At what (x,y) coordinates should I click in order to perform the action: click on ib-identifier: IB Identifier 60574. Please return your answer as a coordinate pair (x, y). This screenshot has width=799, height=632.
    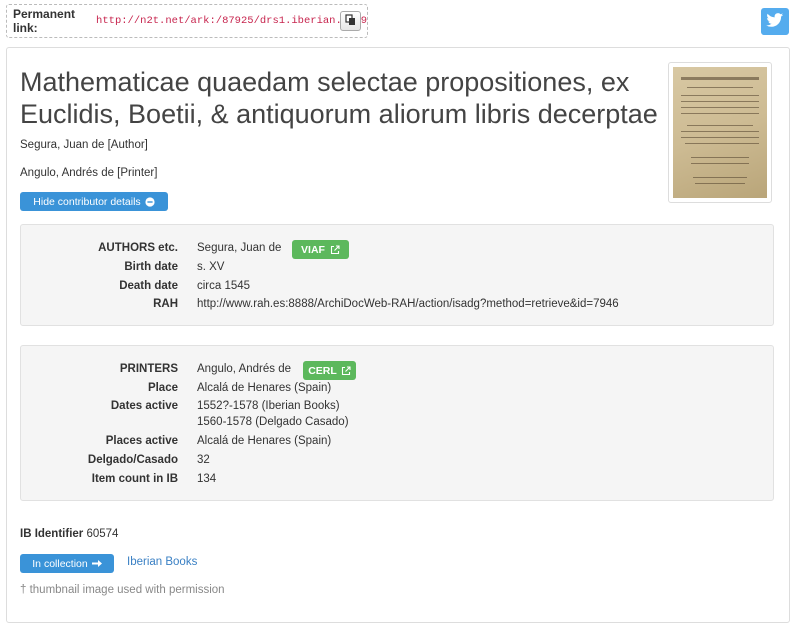
    Looking at the image, I should click on (69, 534).